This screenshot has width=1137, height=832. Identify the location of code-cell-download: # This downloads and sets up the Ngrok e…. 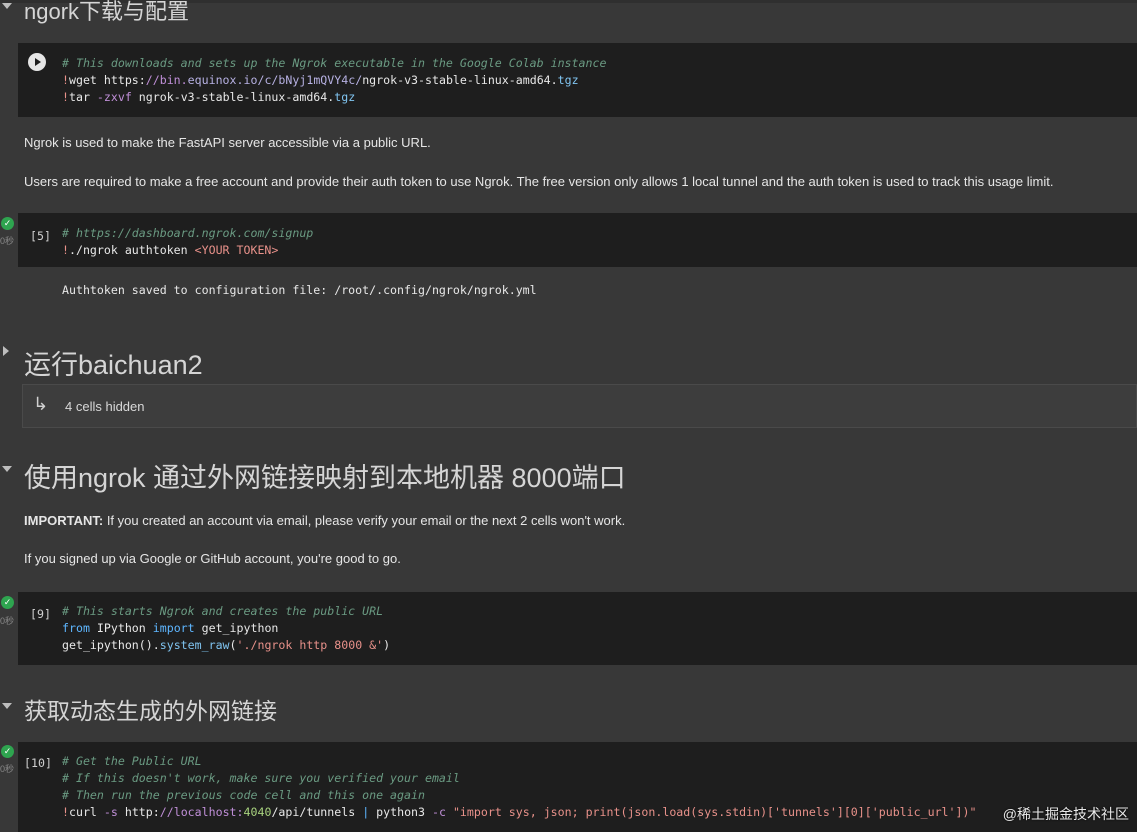
(577, 80).